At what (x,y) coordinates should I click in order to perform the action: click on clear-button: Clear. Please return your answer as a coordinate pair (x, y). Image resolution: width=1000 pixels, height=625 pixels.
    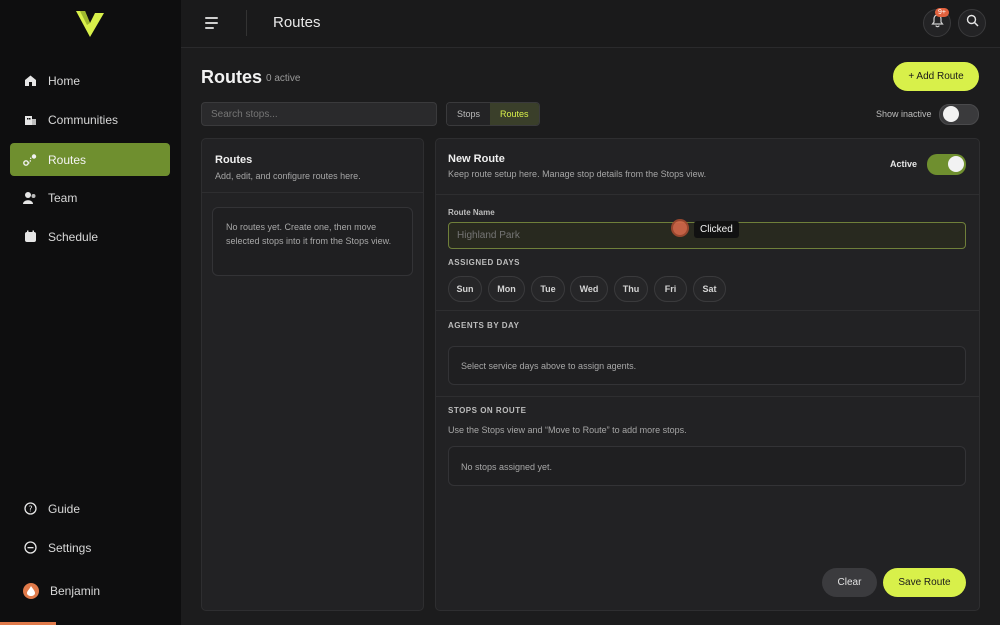
    Looking at the image, I should click on (849, 582).